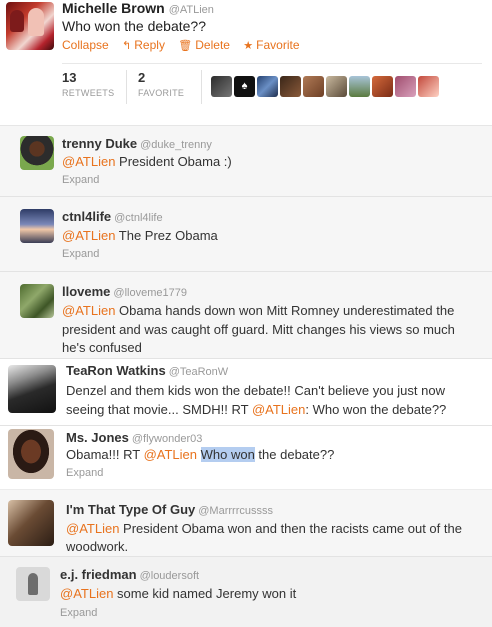 This screenshot has height=627, width=492. Describe the element at coordinates (102, 347) in the screenshot. I see `reply-text: he's confused` at that location.